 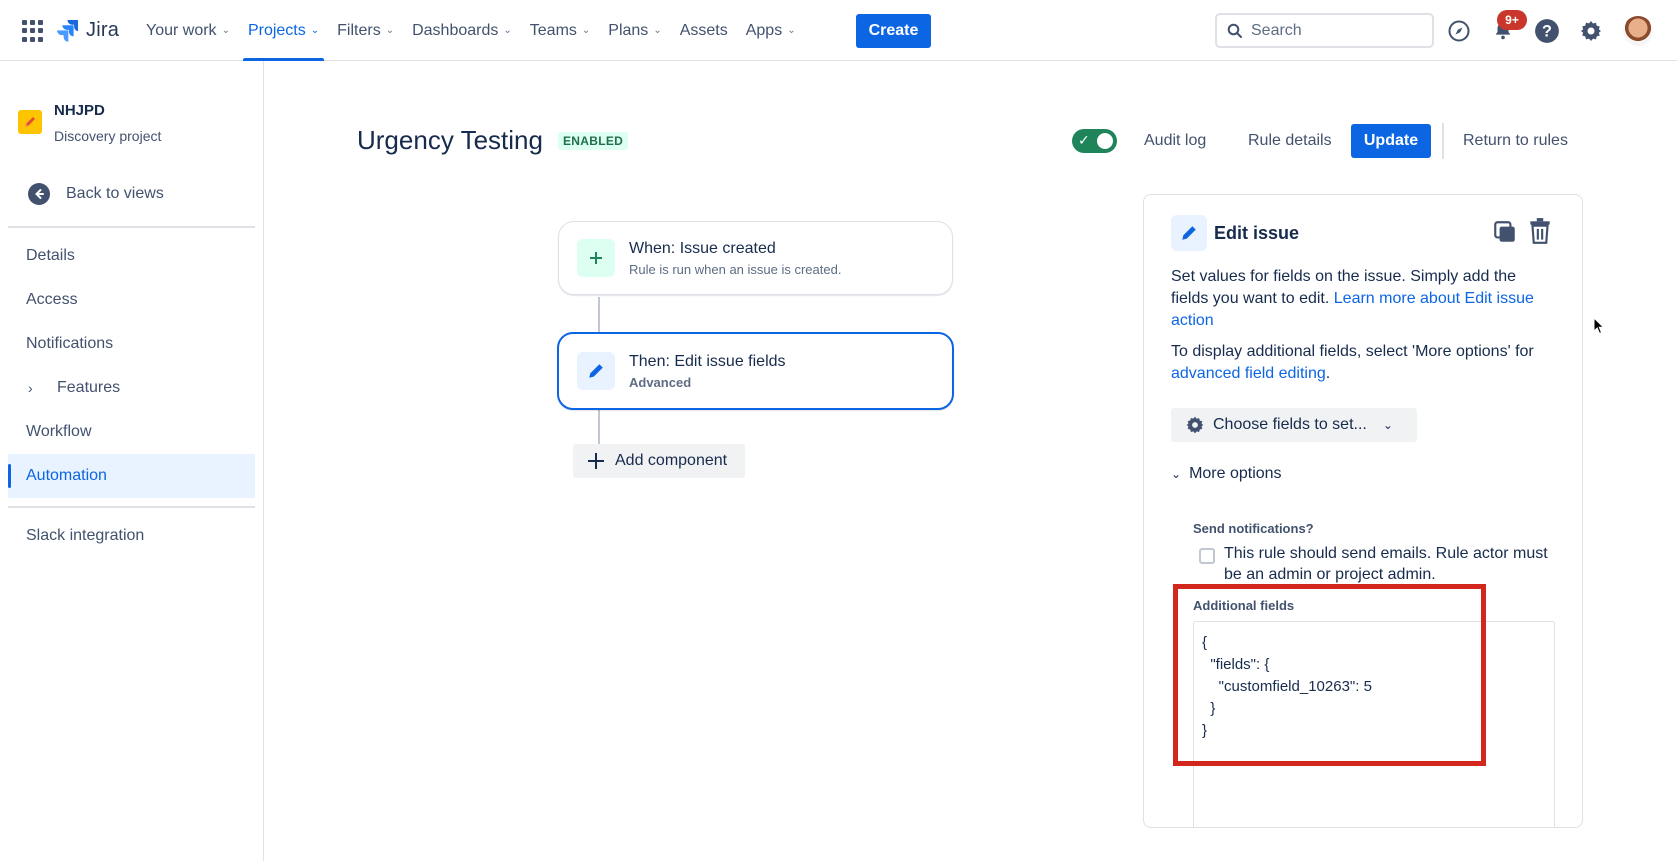 What do you see at coordinates (103, 29) in the screenshot?
I see `logo-text: Jira` at bounding box center [103, 29].